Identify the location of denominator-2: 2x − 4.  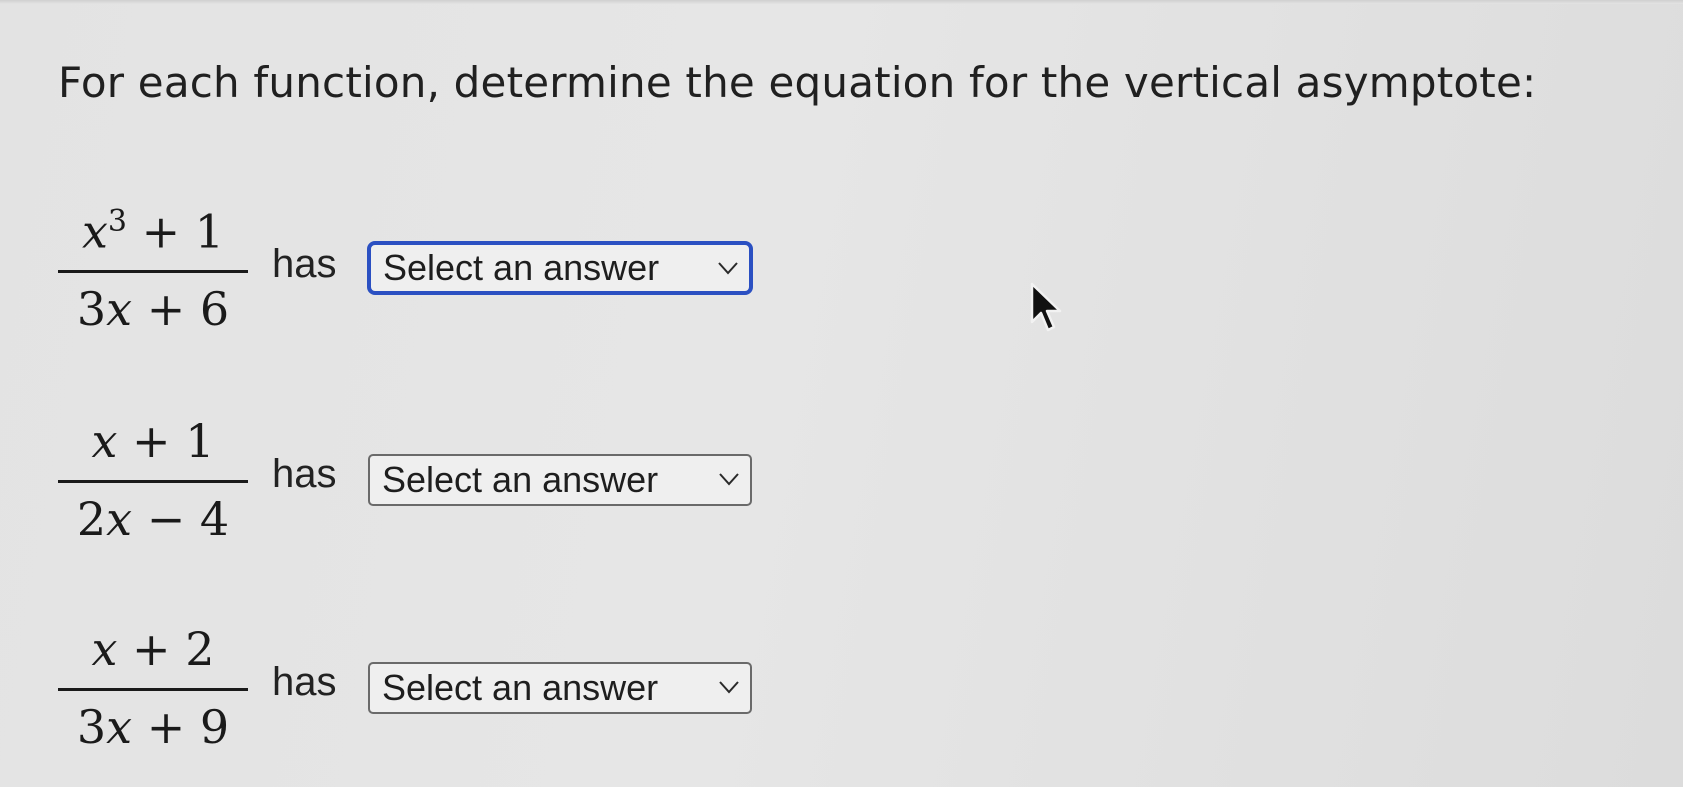
(153, 519).